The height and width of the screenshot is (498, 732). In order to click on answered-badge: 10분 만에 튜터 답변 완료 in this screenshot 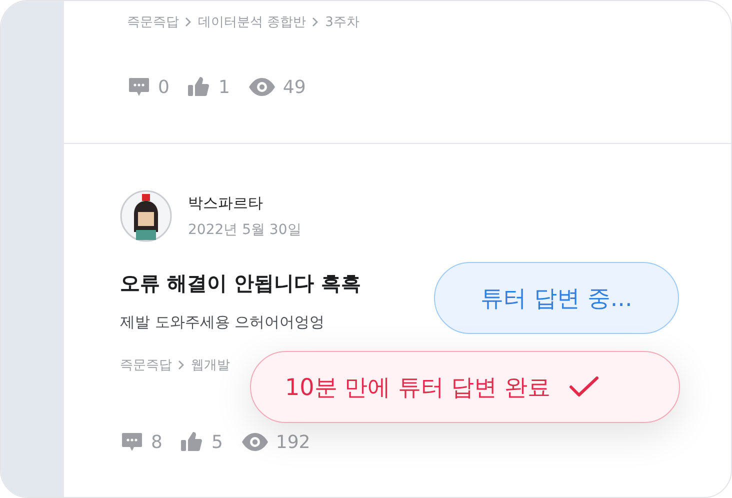, I will do `click(465, 387)`.